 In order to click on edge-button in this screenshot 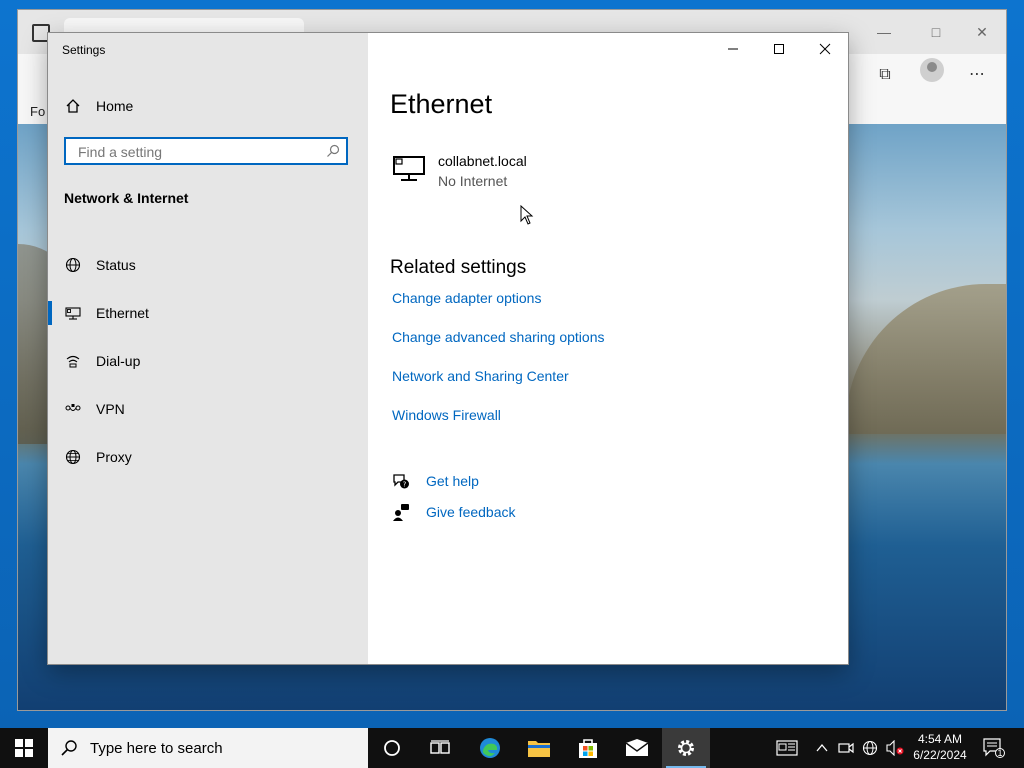, I will do `click(490, 748)`.